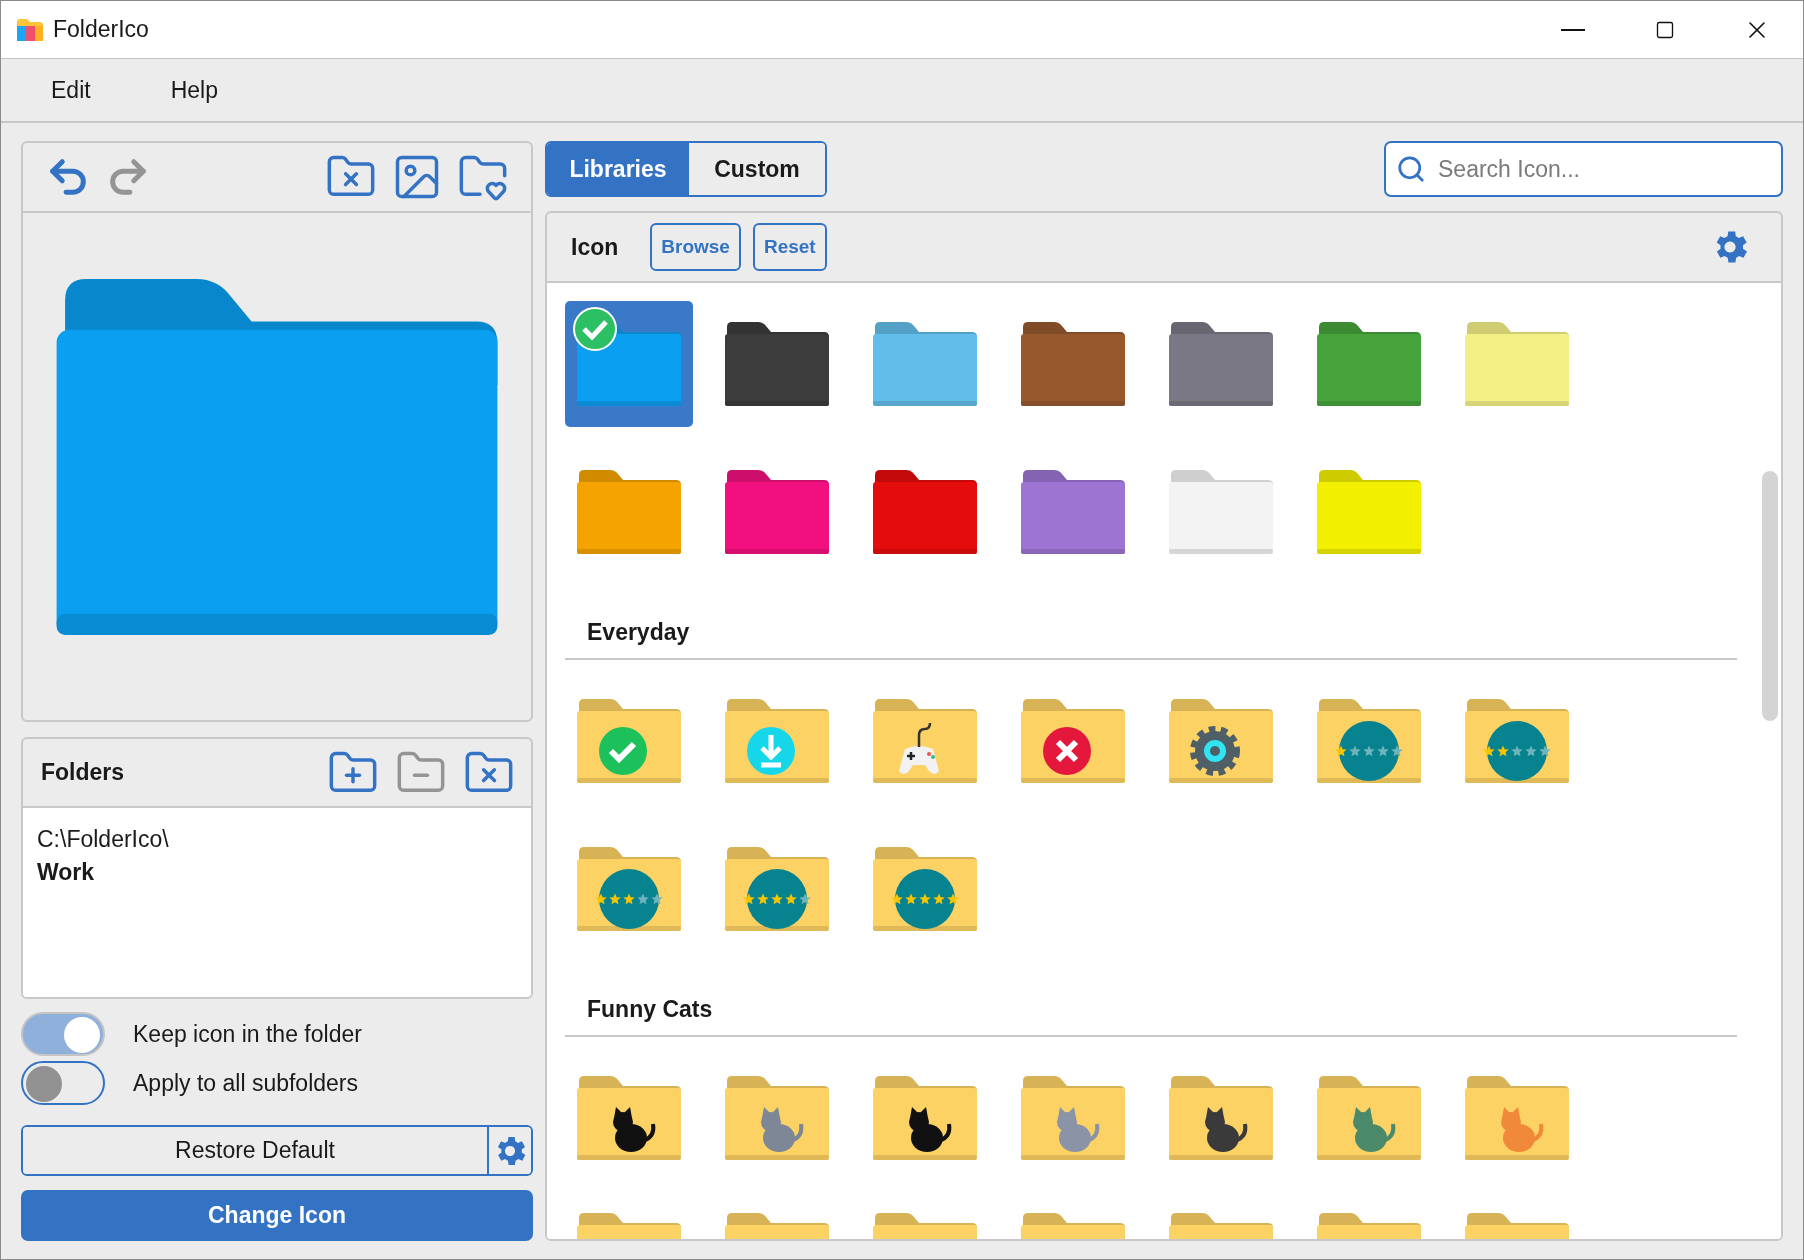 This screenshot has height=1260, width=1804. Describe the element at coordinates (618, 169) in the screenshot. I see `tab: Libraries` at that location.